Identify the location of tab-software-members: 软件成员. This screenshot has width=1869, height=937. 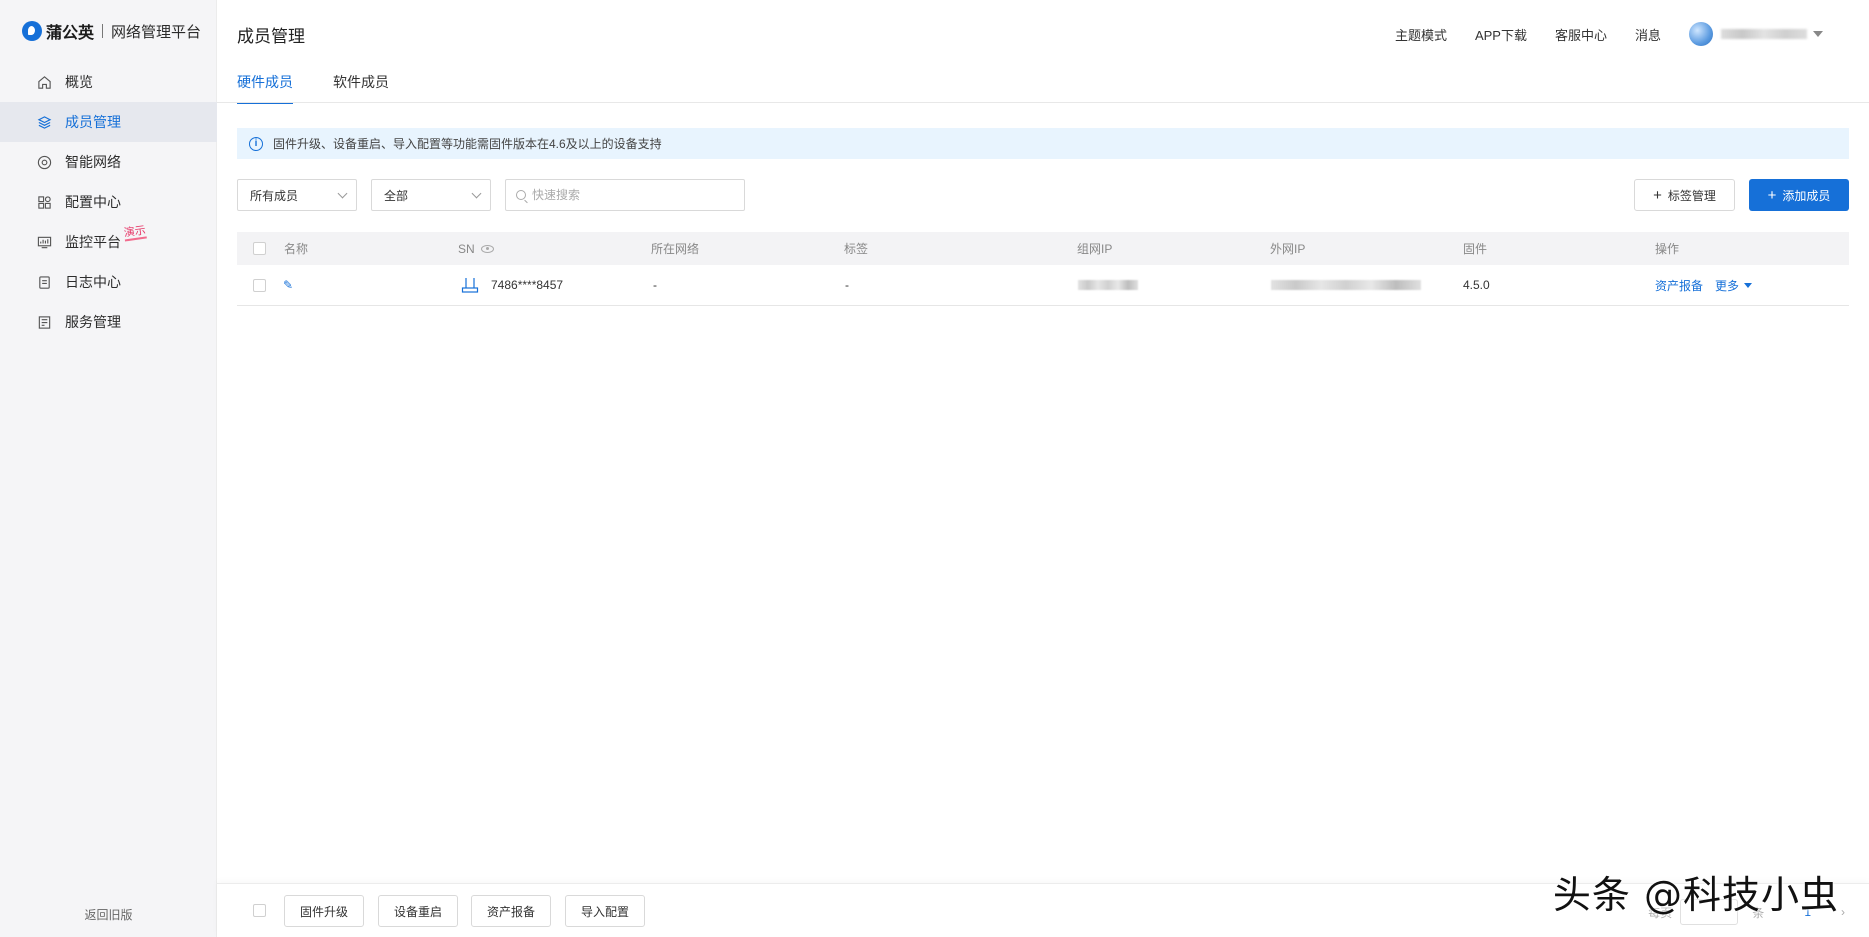
(361, 87).